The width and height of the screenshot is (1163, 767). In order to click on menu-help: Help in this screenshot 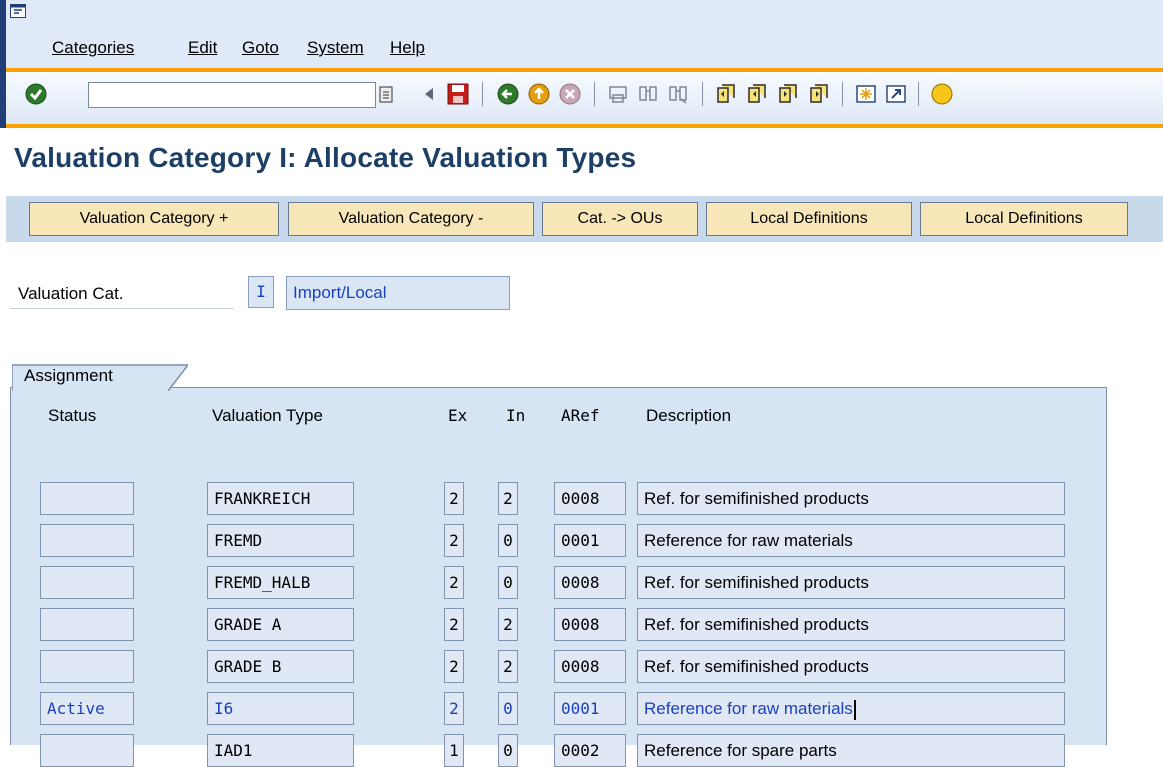, I will do `click(407, 48)`.